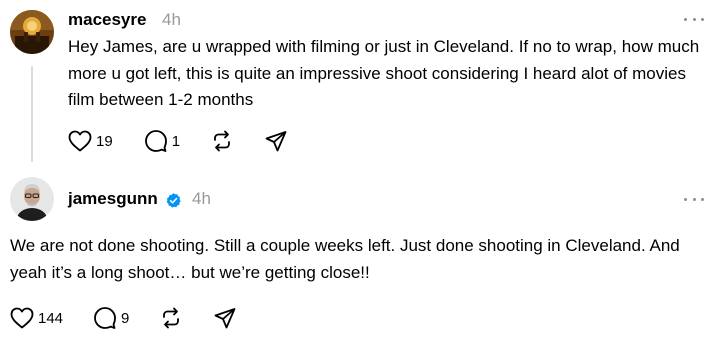 The width and height of the screenshot is (720, 348). I want to click on username: macesyre, so click(107, 20).